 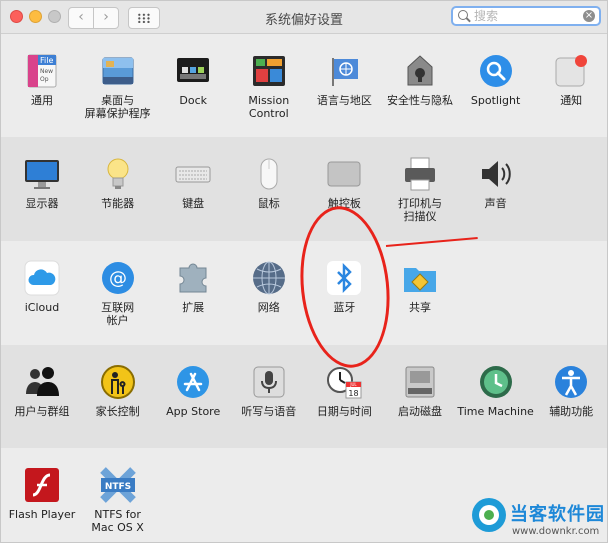 I want to click on parental-controls-icon, so click(x=118, y=382).